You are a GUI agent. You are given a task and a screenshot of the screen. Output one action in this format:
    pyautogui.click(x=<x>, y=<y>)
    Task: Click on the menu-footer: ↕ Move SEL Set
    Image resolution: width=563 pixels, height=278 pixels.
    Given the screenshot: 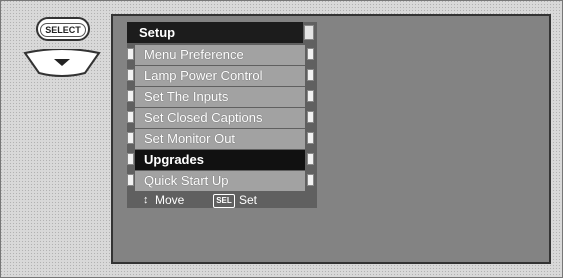 What is the action you would take?
    pyautogui.click(x=224, y=200)
    